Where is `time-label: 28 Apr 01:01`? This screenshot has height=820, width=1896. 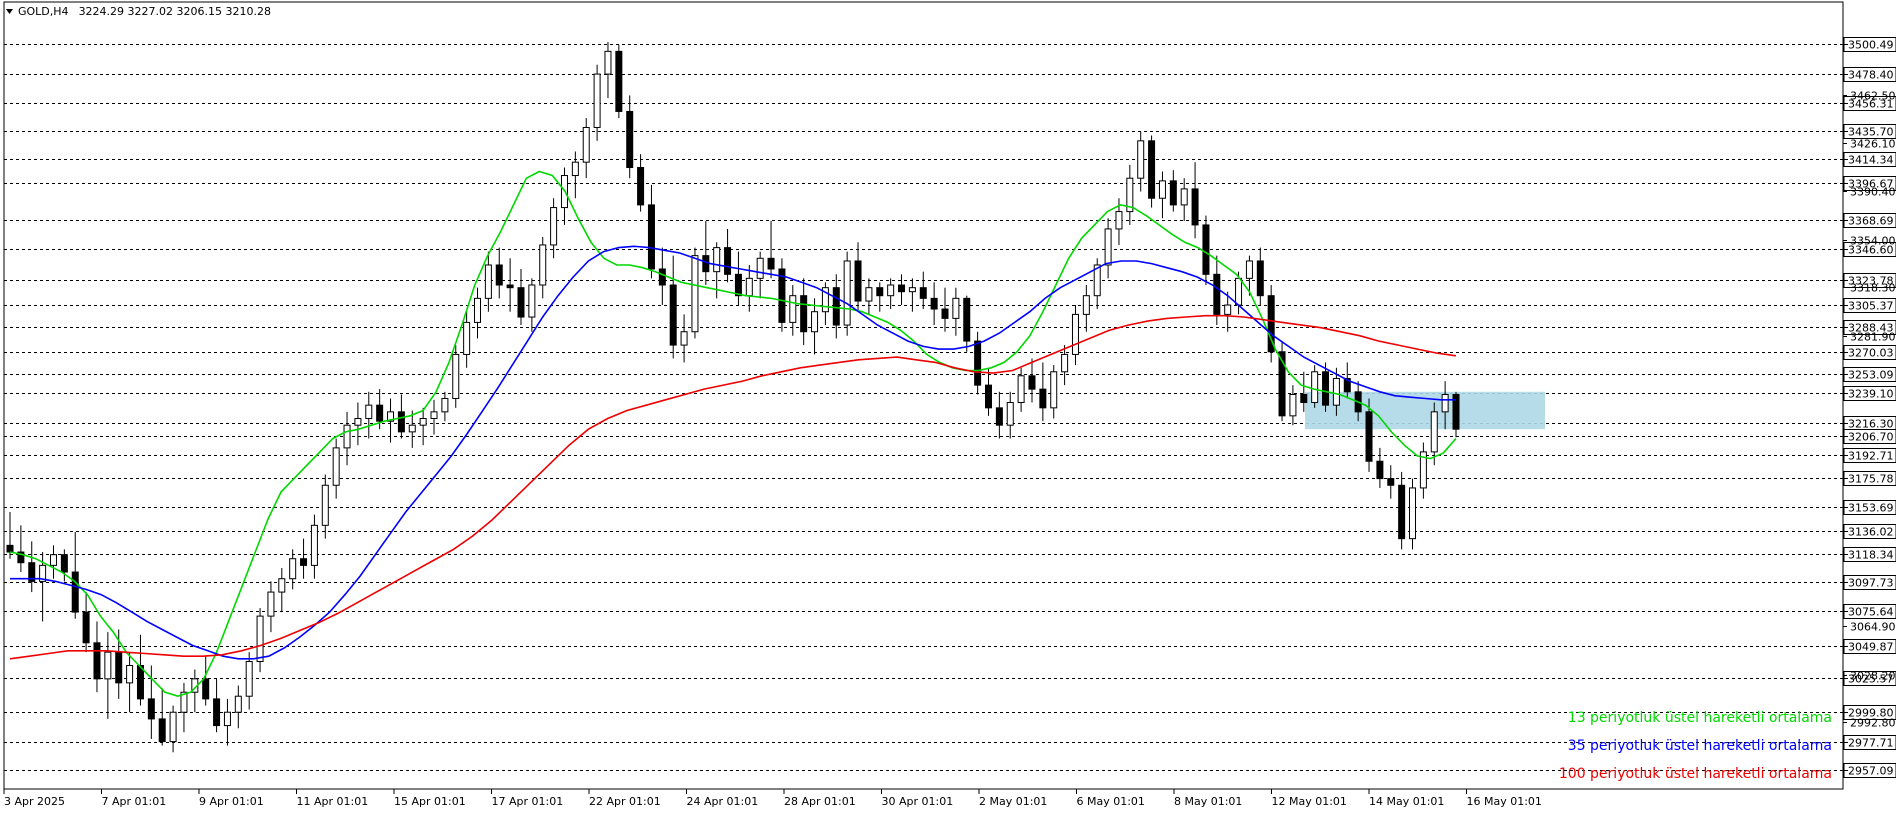
time-label: 28 Apr 01:01 is located at coordinates (820, 801).